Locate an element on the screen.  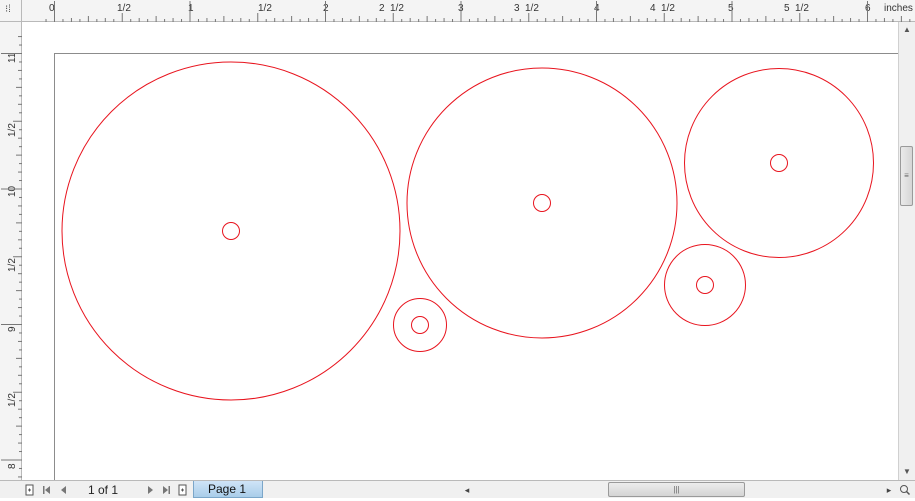
scroll-up-arrow-icon: ▲ is located at coordinates (907, 30).